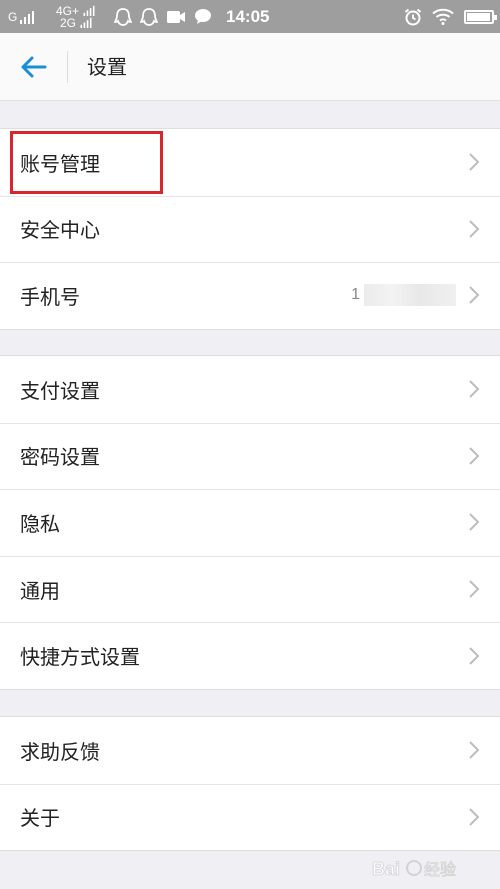  Describe the element at coordinates (250, 655) in the screenshot. I see `settings-item-shortcuts: 快捷方式设置` at that location.